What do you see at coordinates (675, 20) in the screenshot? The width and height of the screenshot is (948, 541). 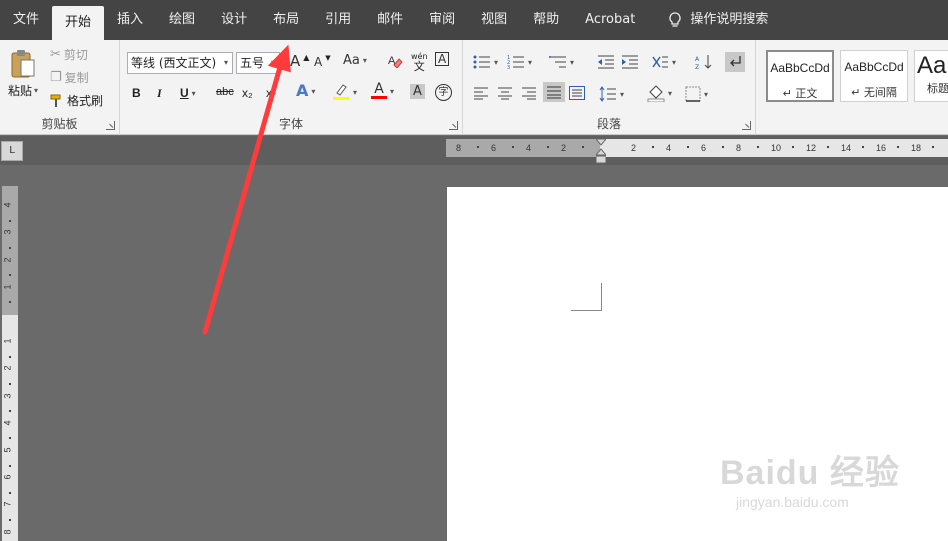 I see `lightbulb-icon` at bounding box center [675, 20].